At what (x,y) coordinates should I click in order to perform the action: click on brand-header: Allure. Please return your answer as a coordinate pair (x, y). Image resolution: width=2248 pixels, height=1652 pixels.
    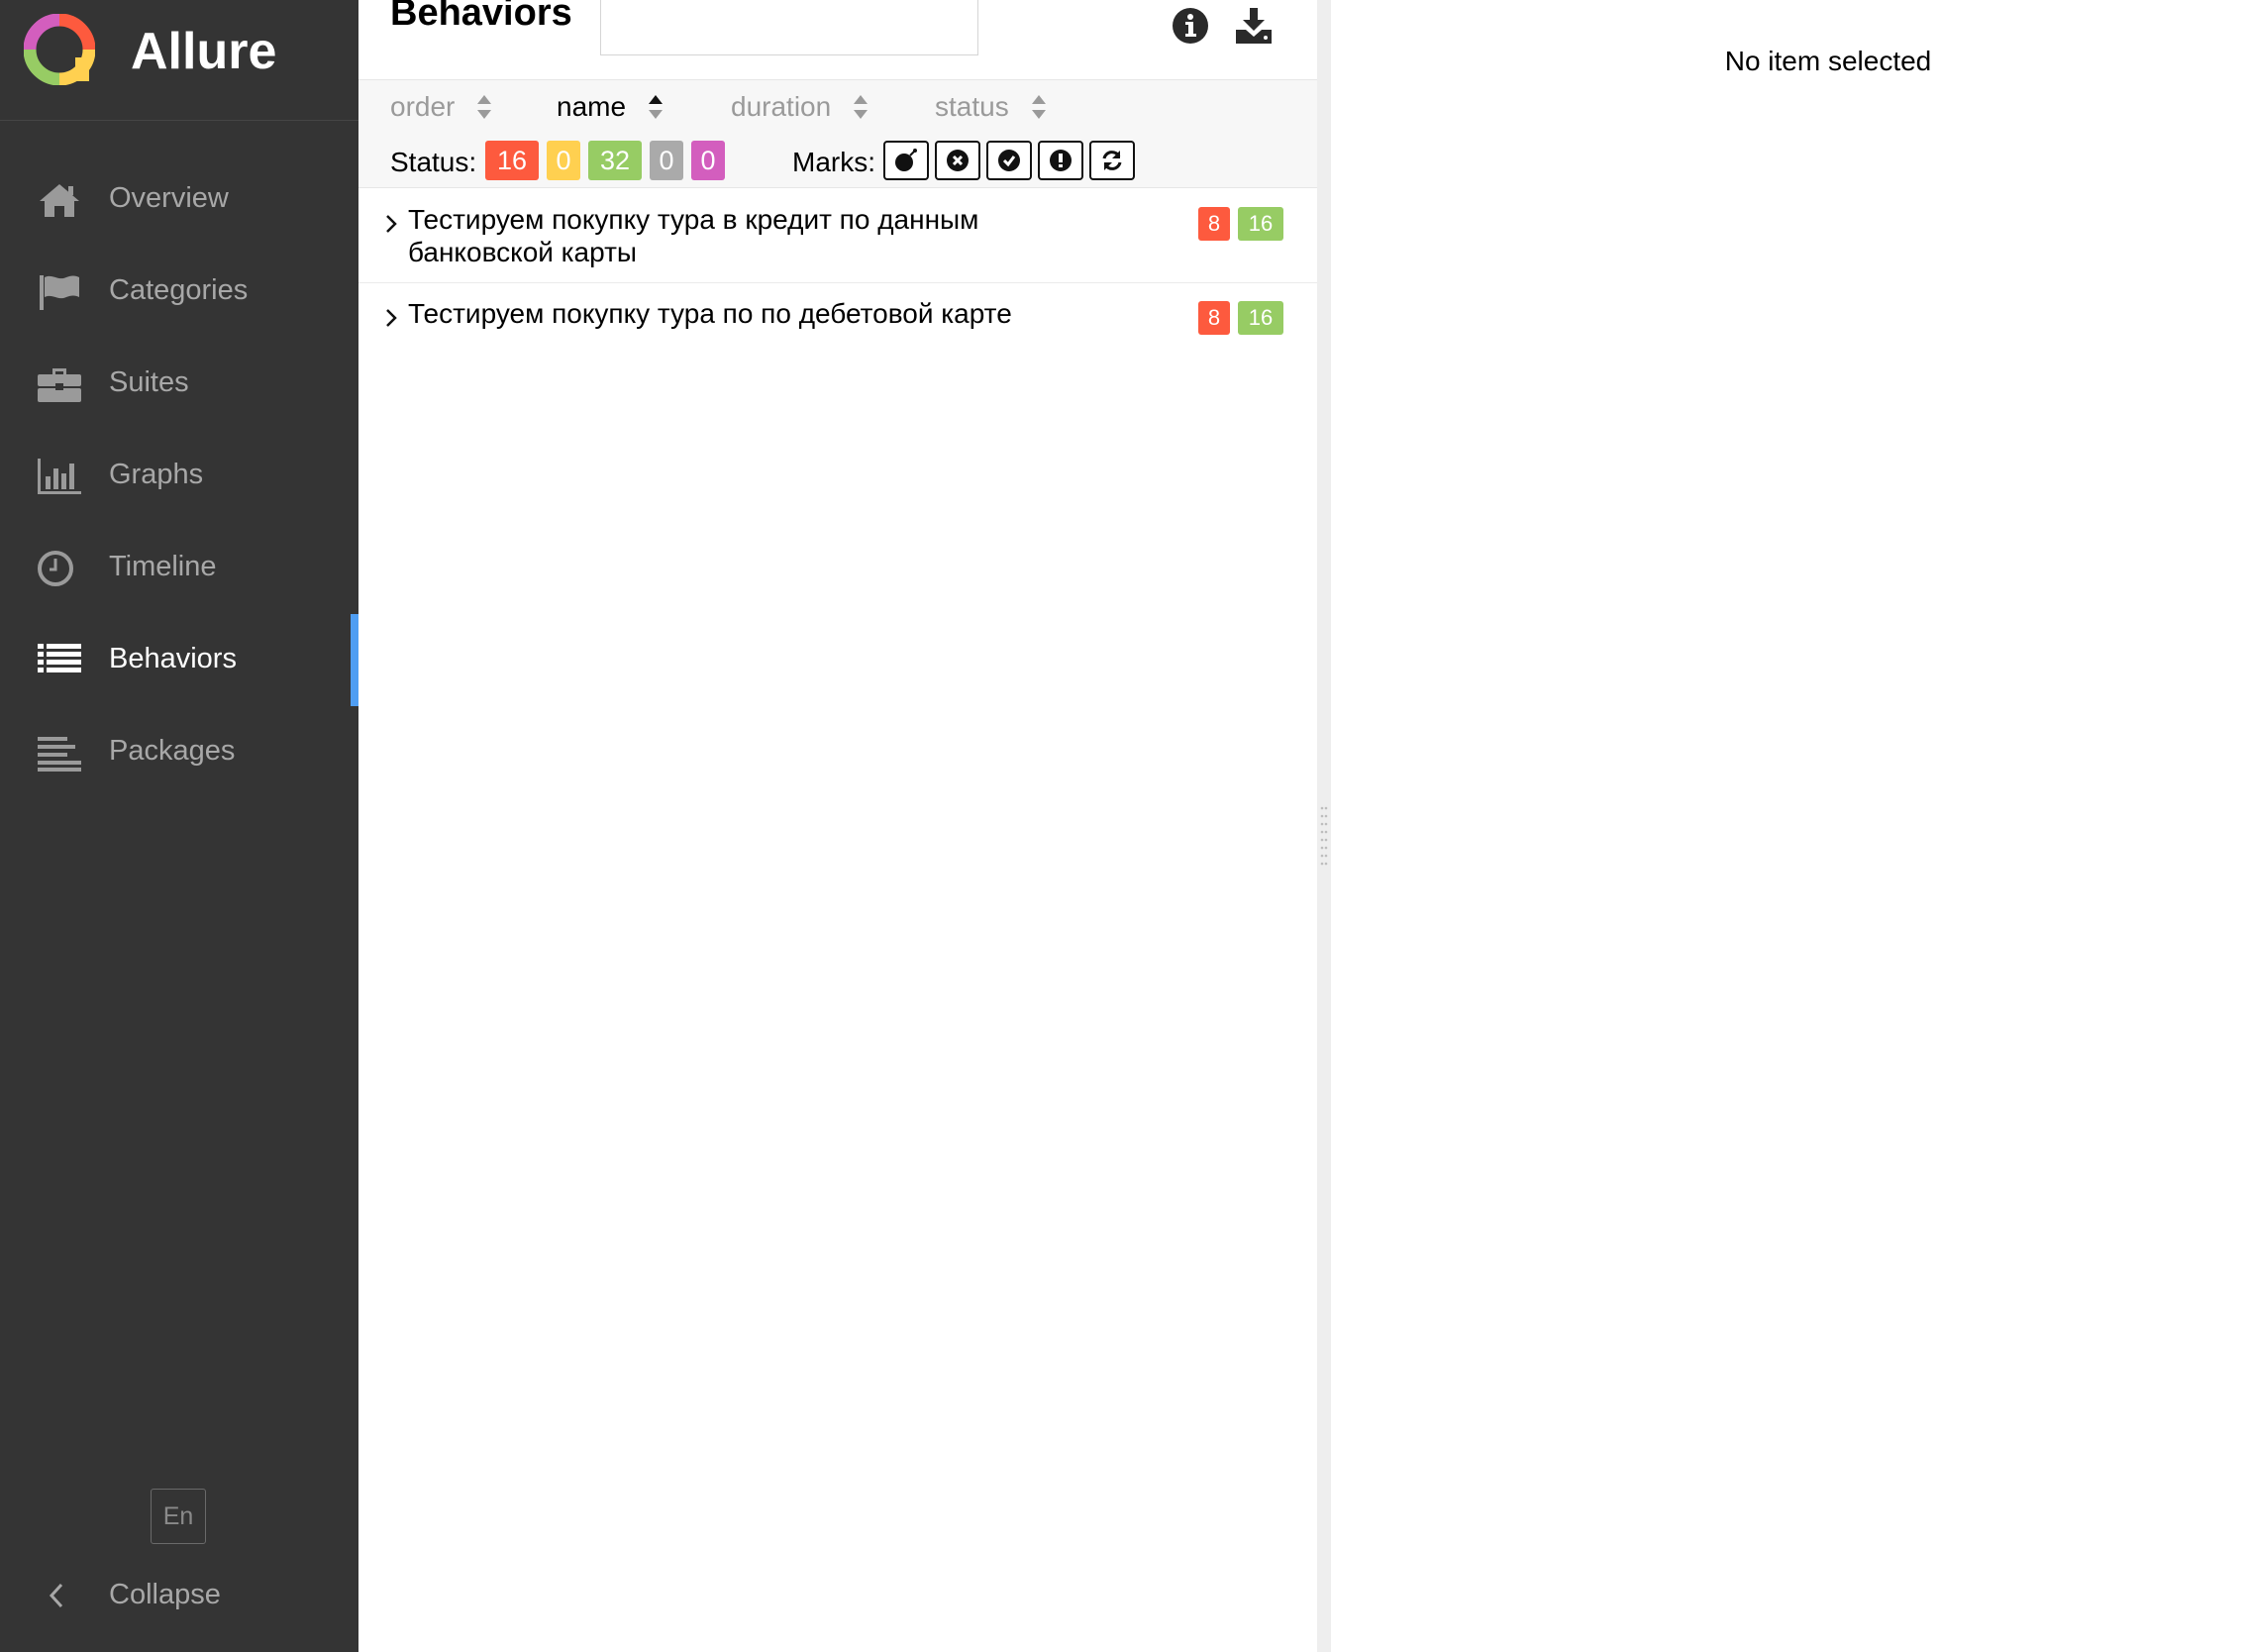
    Looking at the image, I should click on (179, 60).